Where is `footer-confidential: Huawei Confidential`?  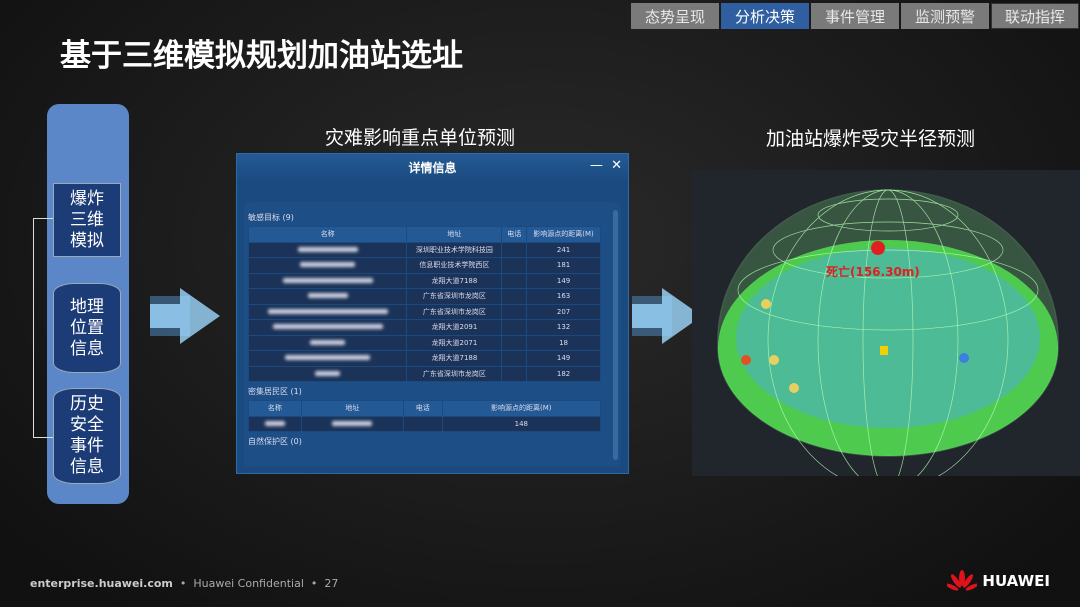
footer-confidential: Huawei Confidential is located at coordinates (248, 583).